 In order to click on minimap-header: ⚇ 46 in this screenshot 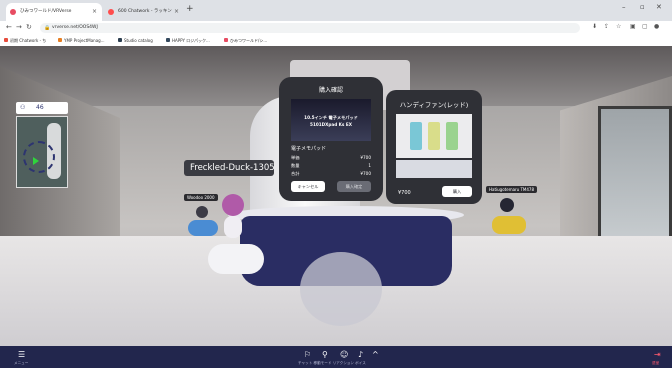, I will do `click(42, 108)`.